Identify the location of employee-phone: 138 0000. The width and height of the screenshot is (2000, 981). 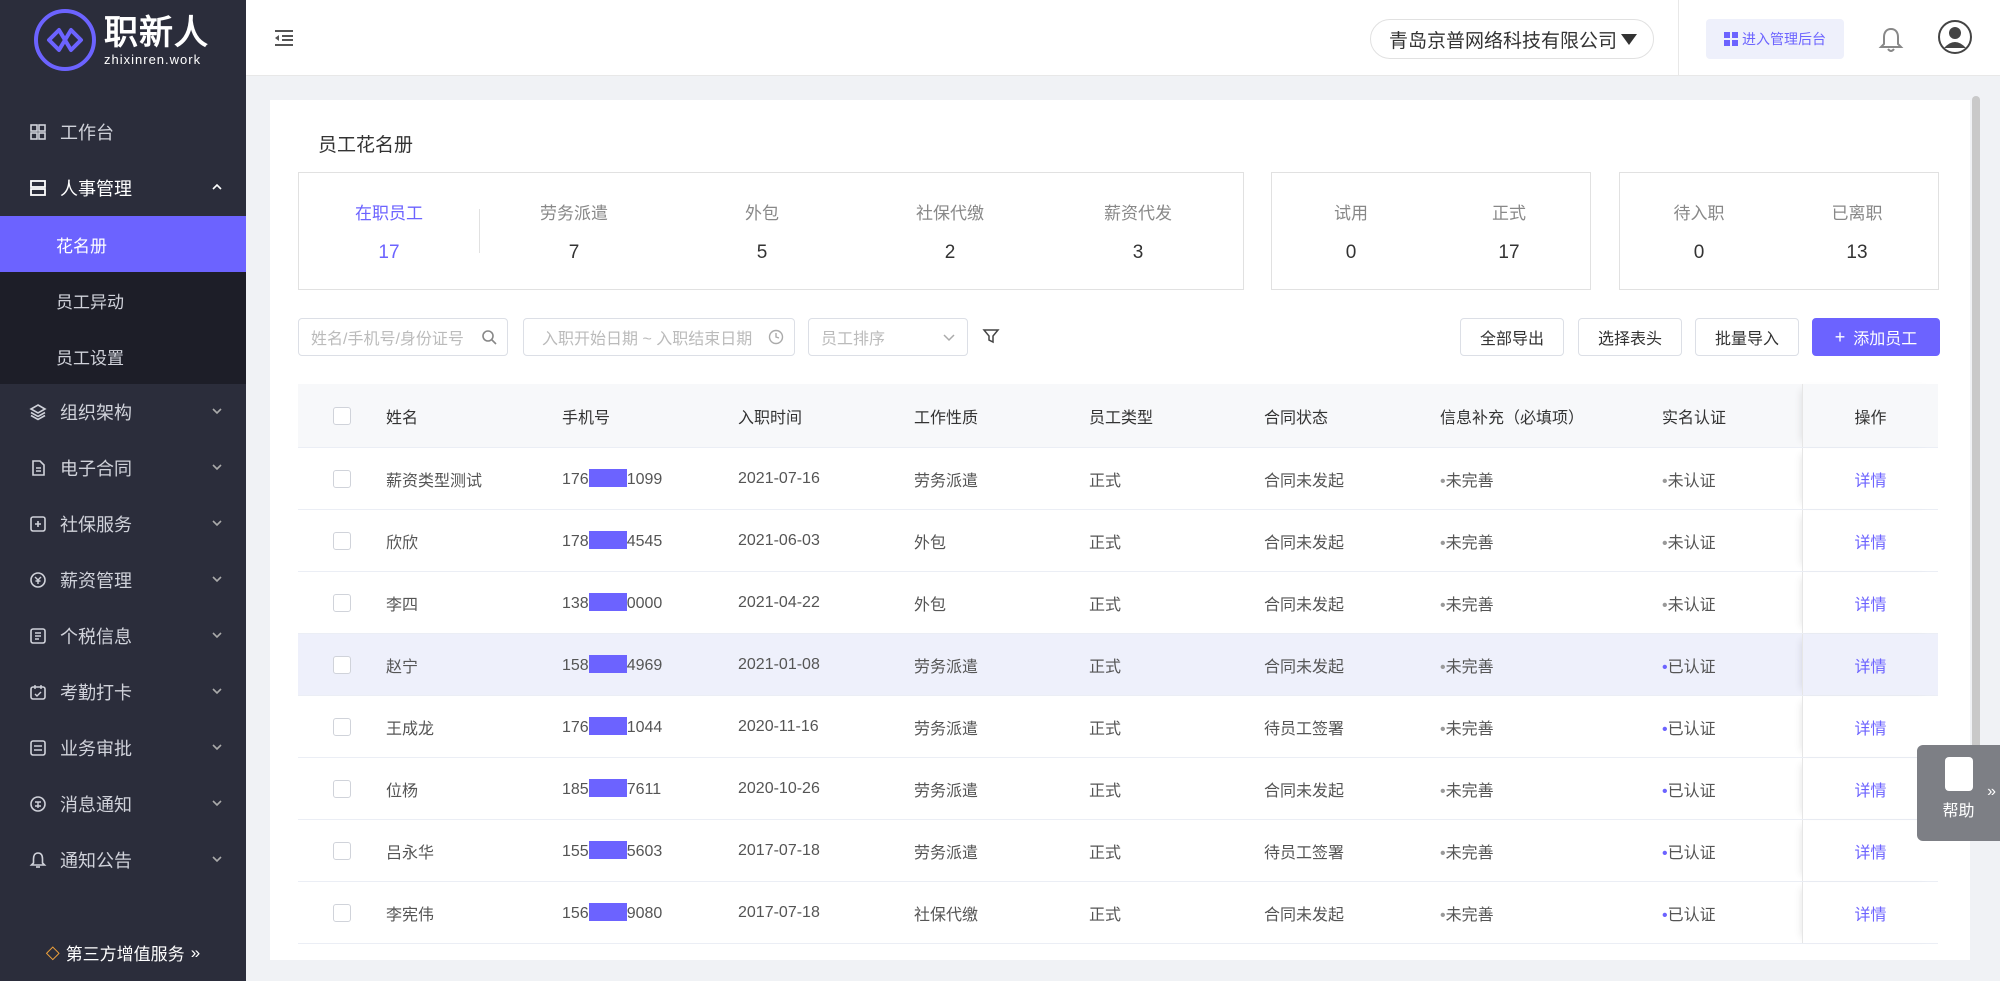
(650, 602).